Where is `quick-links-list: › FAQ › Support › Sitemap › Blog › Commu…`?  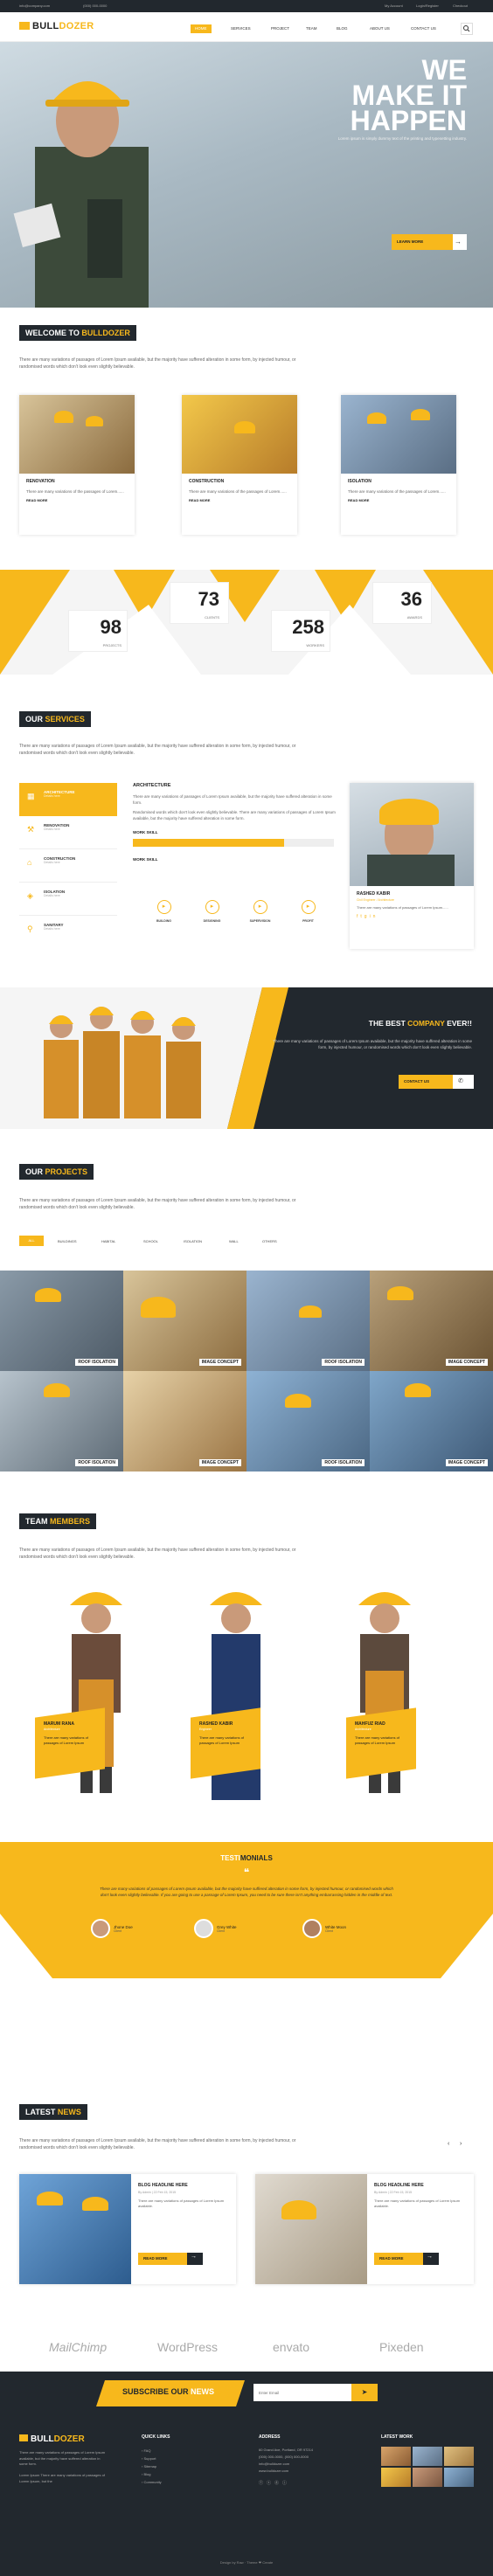
quick-links-list: › FAQ › Support › Sitemap › Blog › Commu… is located at coordinates (152, 2466).